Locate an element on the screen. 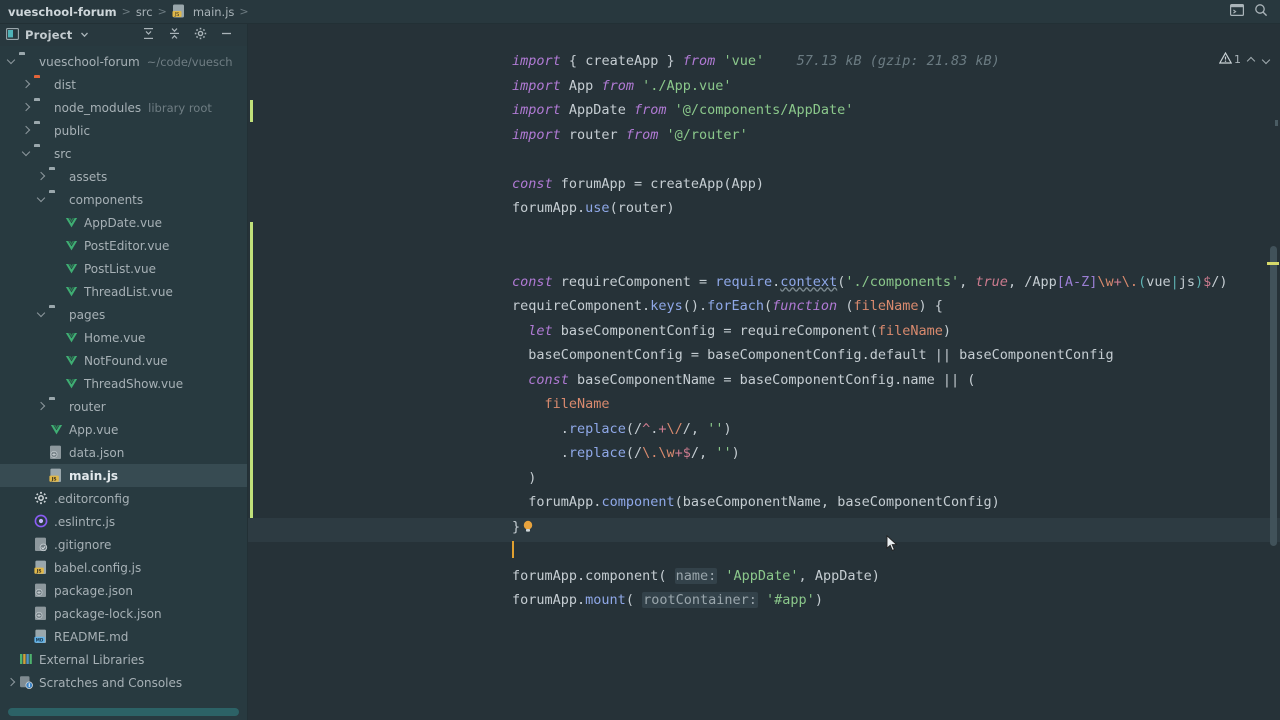  scrollbar-warning-marker is located at coordinates (1273, 263).